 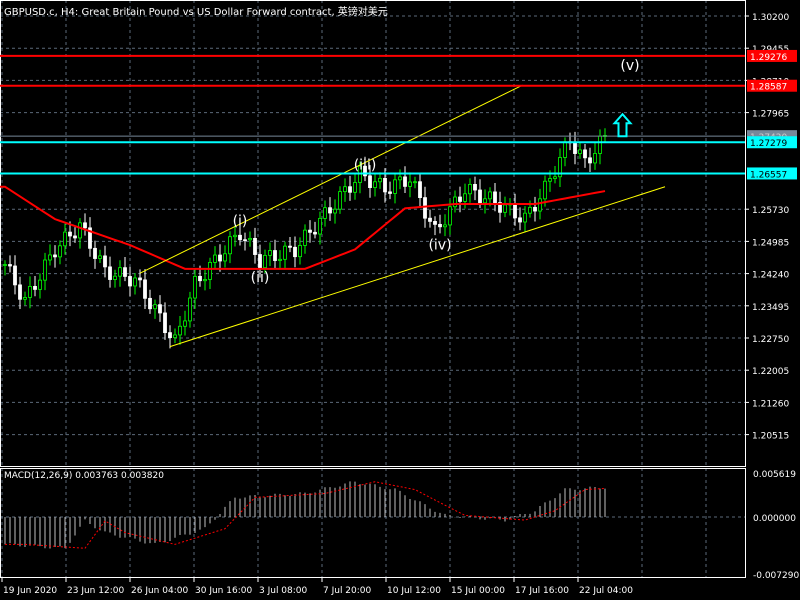 I want to click on price-level-label: 1.29276, so click(x=768, y=58).